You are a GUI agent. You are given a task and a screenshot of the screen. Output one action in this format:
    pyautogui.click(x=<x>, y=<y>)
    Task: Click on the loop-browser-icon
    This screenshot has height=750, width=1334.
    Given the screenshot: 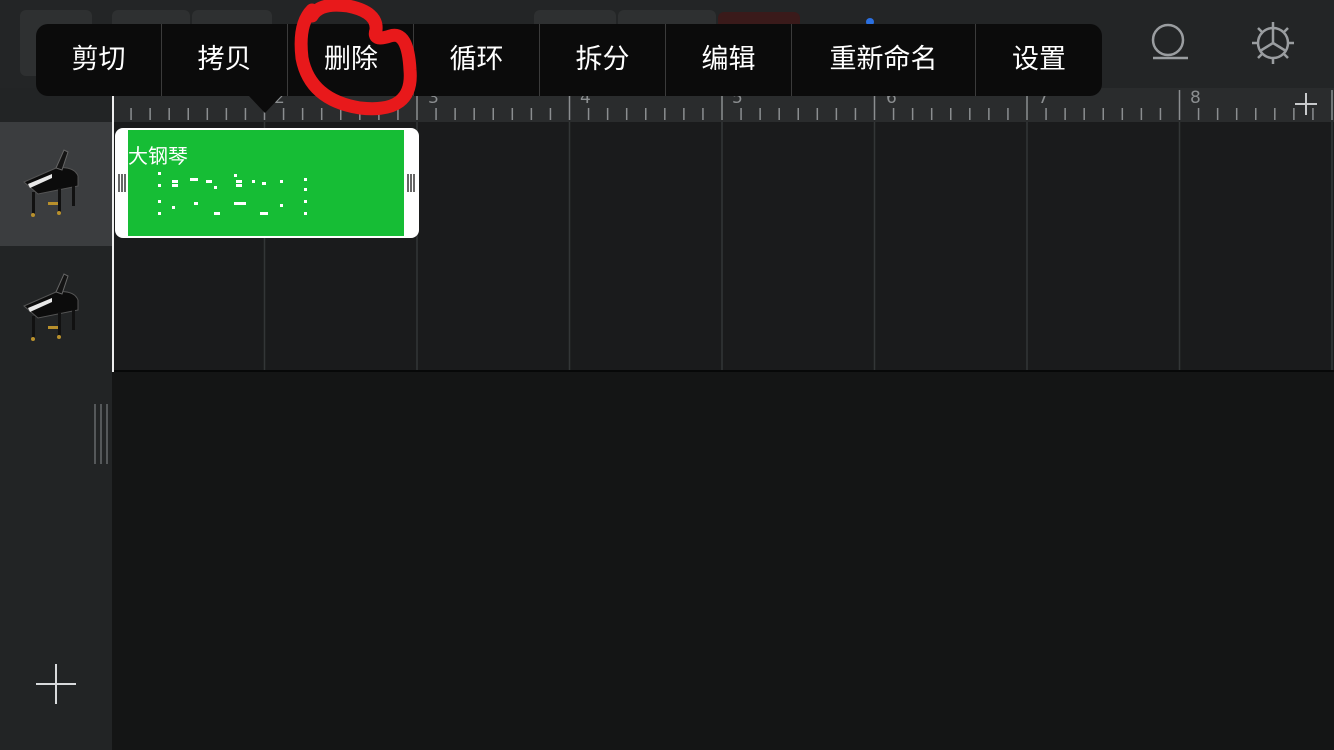 What is the action you would take?
    pyautogui.click(x=1168, y=42)
    